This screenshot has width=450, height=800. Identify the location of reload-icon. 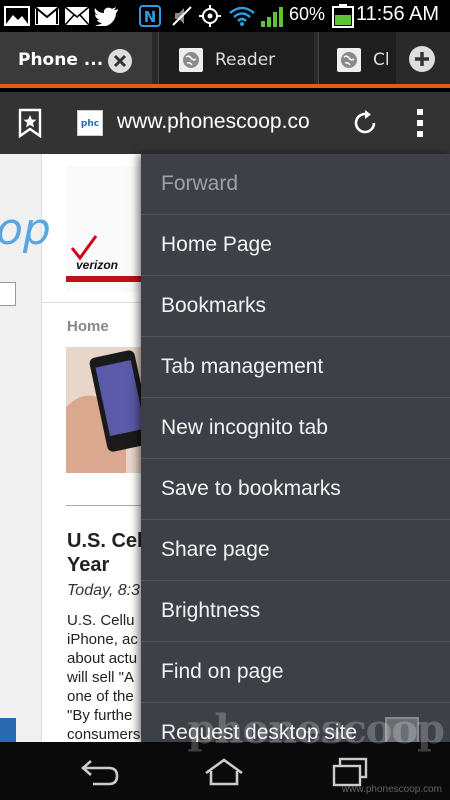
(365, 123).